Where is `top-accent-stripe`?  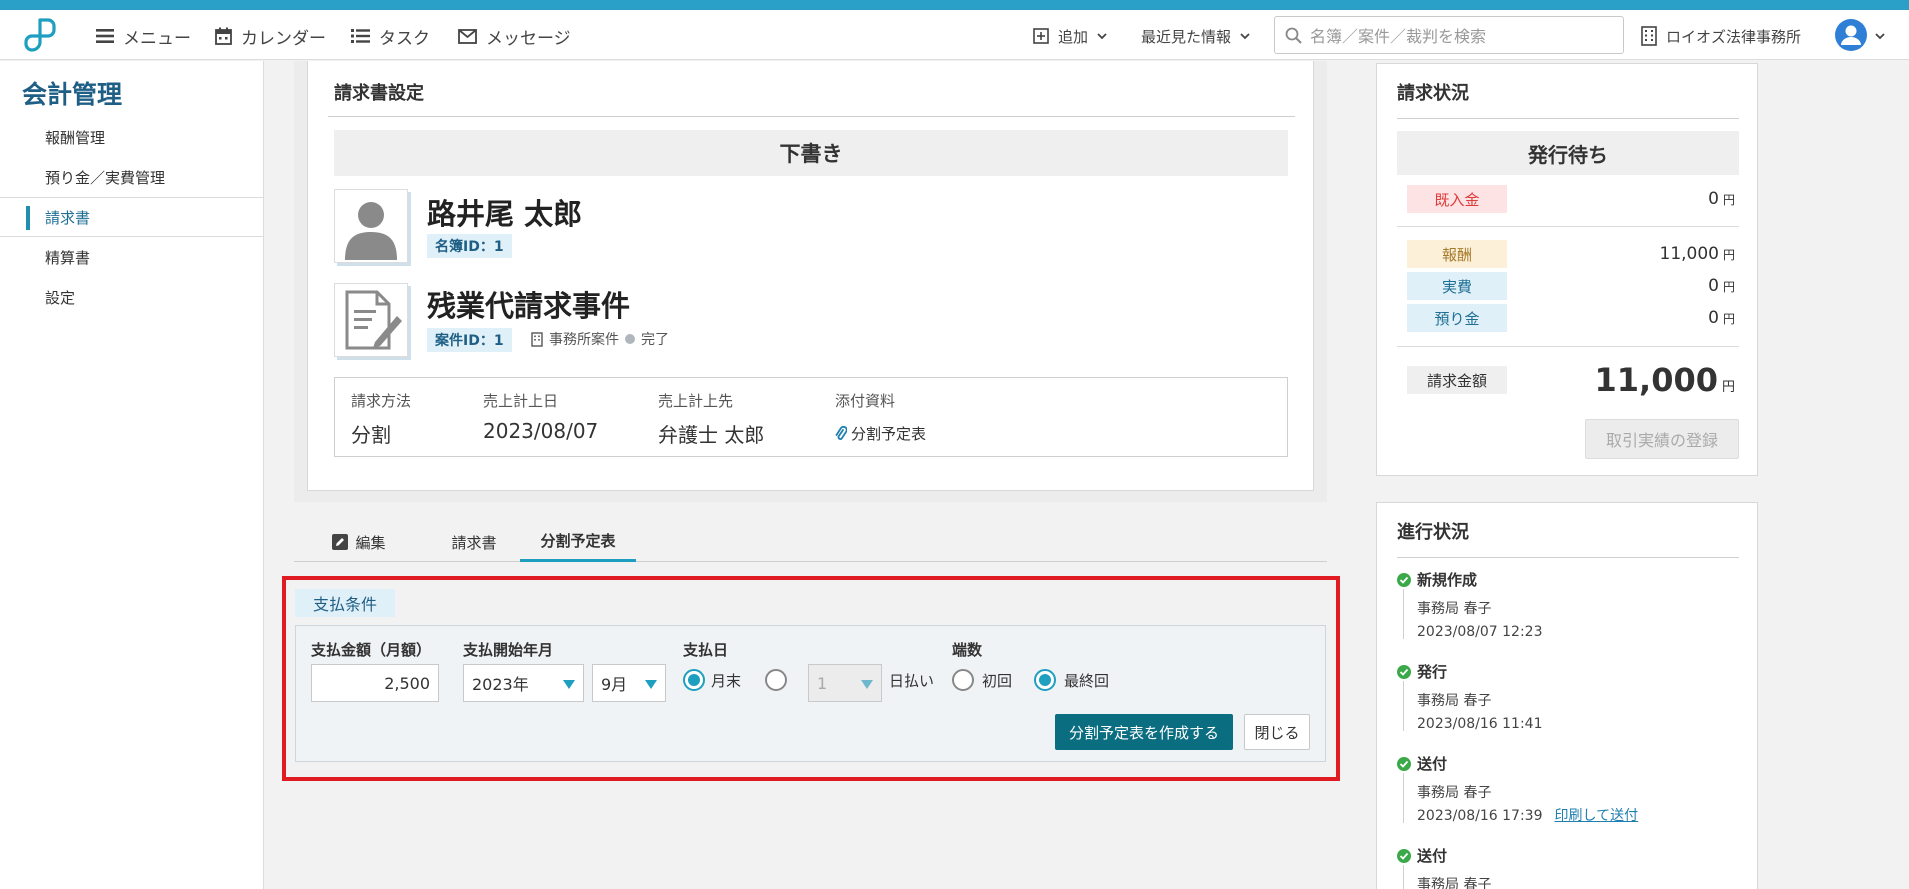 top-accent-stripe is located at coordinates (954, 5).